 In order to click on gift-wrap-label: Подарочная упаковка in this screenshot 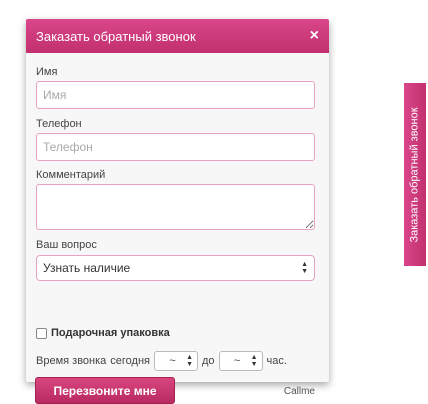, I will do `click(110, 333)`.